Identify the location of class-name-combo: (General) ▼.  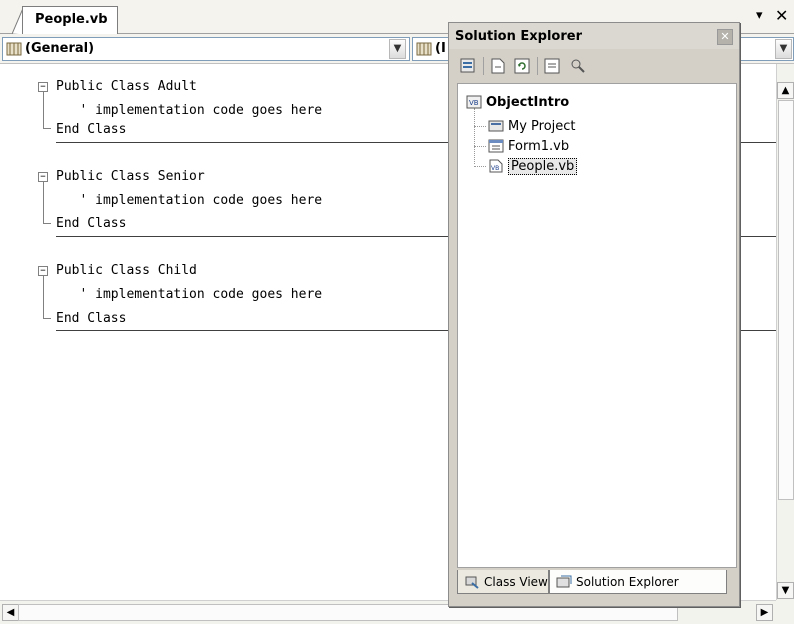
(206, 49).